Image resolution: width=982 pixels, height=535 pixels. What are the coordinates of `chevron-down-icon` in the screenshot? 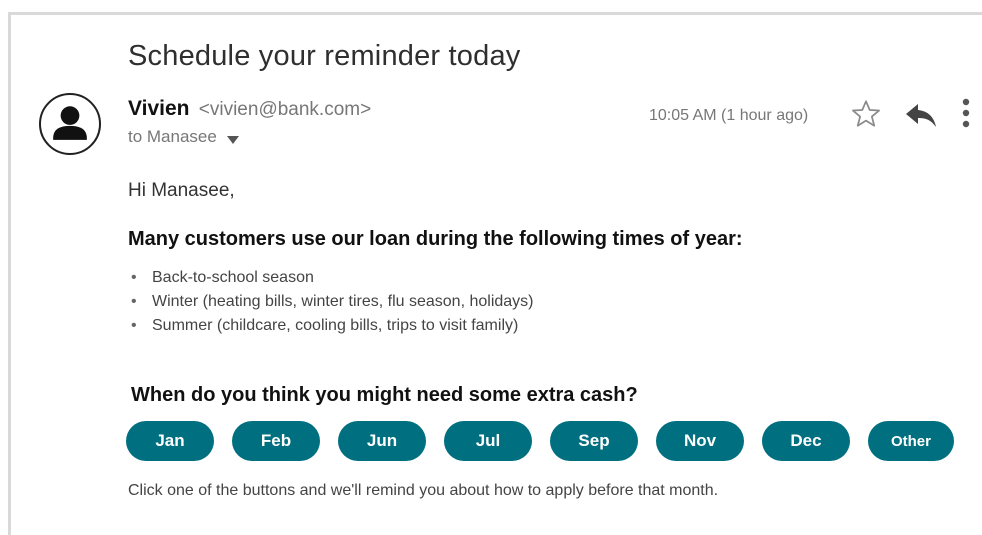 It's located at (232, 140).